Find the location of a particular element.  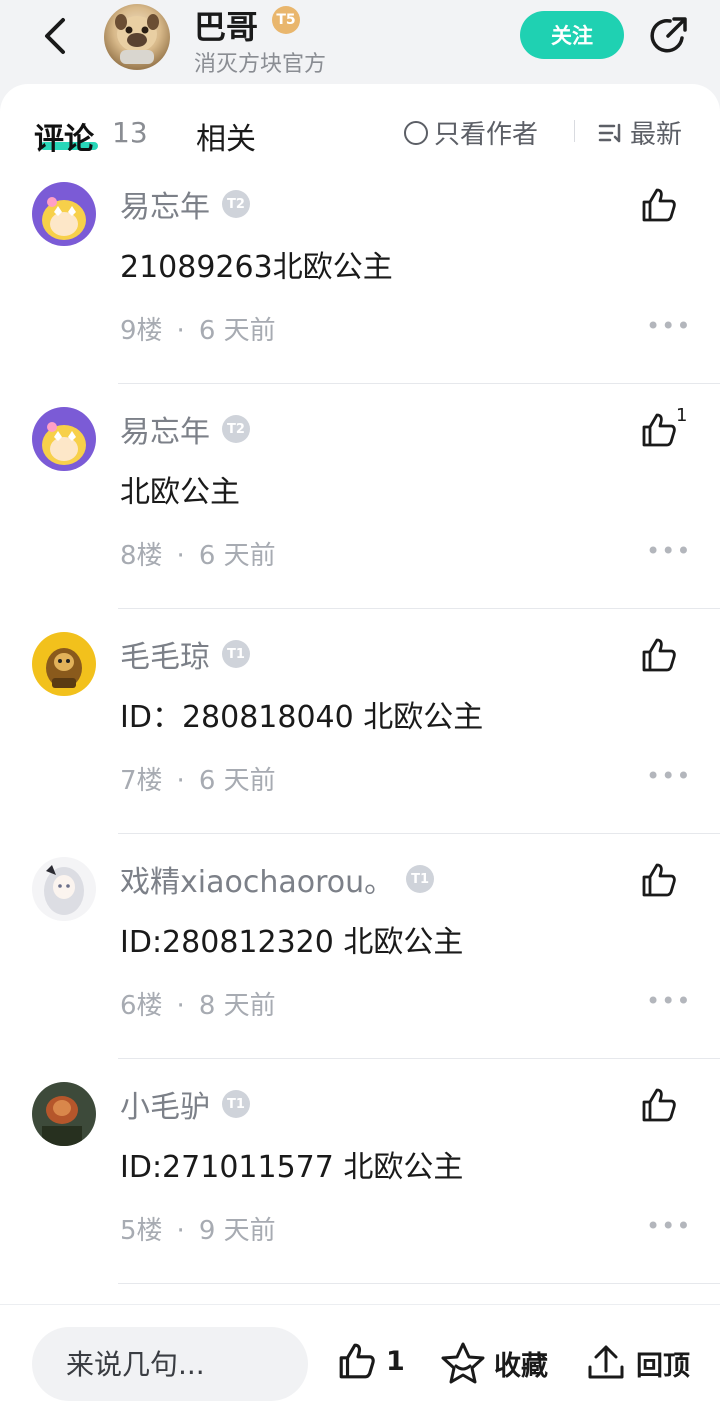

sort-label: 最新 is located at coordinates (656, 135).